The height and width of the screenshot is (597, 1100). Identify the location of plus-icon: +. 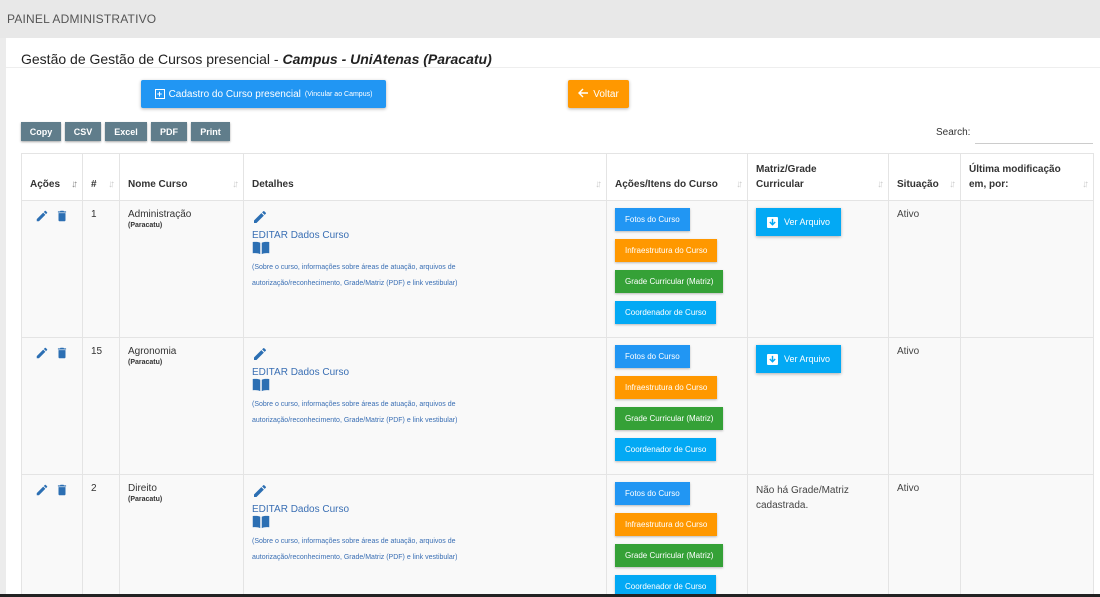
(159, 94).